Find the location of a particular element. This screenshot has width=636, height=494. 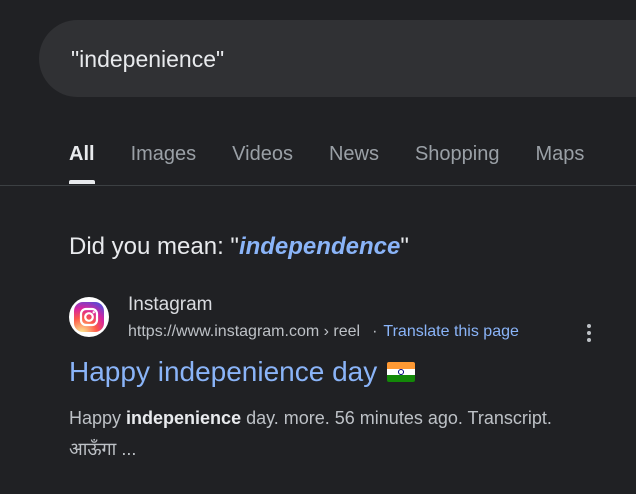

search-bar is located at coordinates (337, 58).